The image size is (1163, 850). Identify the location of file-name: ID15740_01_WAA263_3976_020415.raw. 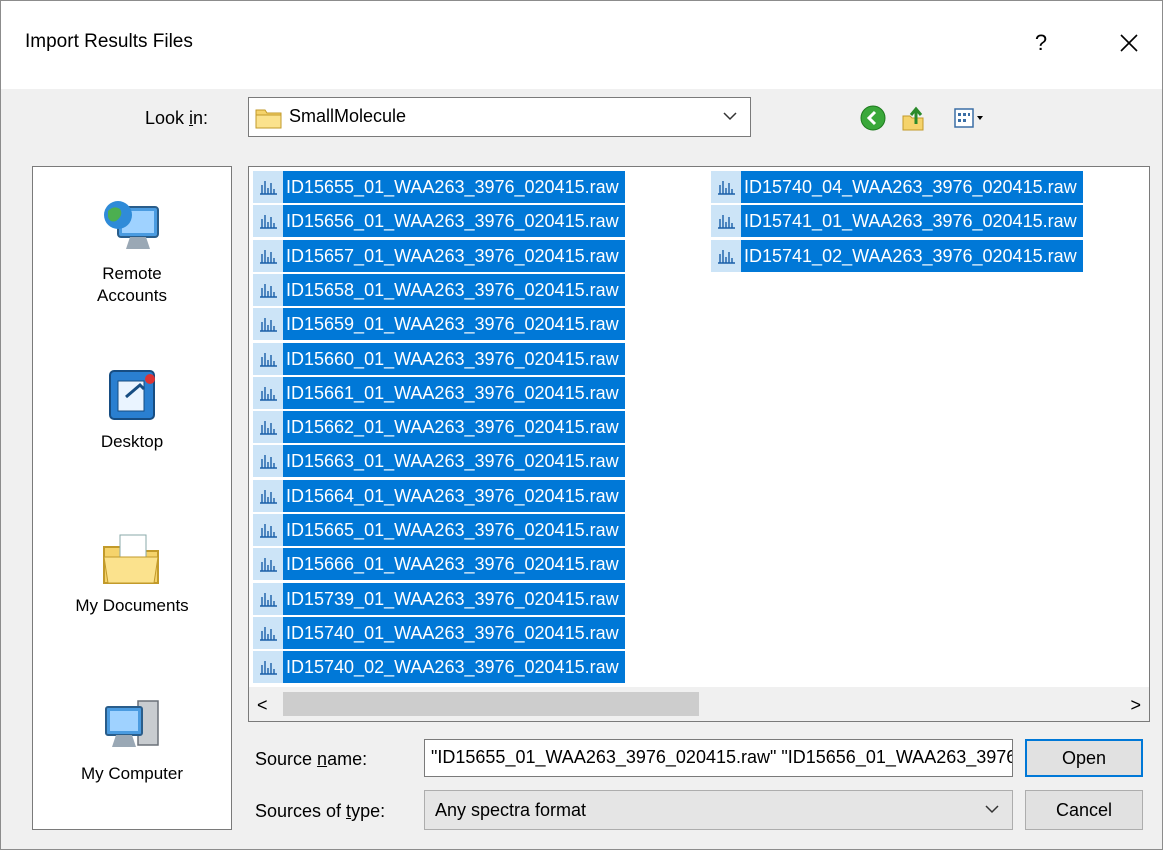
(454, 632).